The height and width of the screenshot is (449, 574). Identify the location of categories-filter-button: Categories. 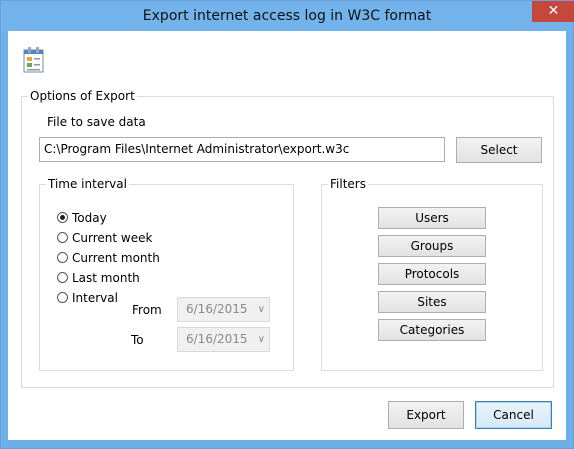
(432, 330).